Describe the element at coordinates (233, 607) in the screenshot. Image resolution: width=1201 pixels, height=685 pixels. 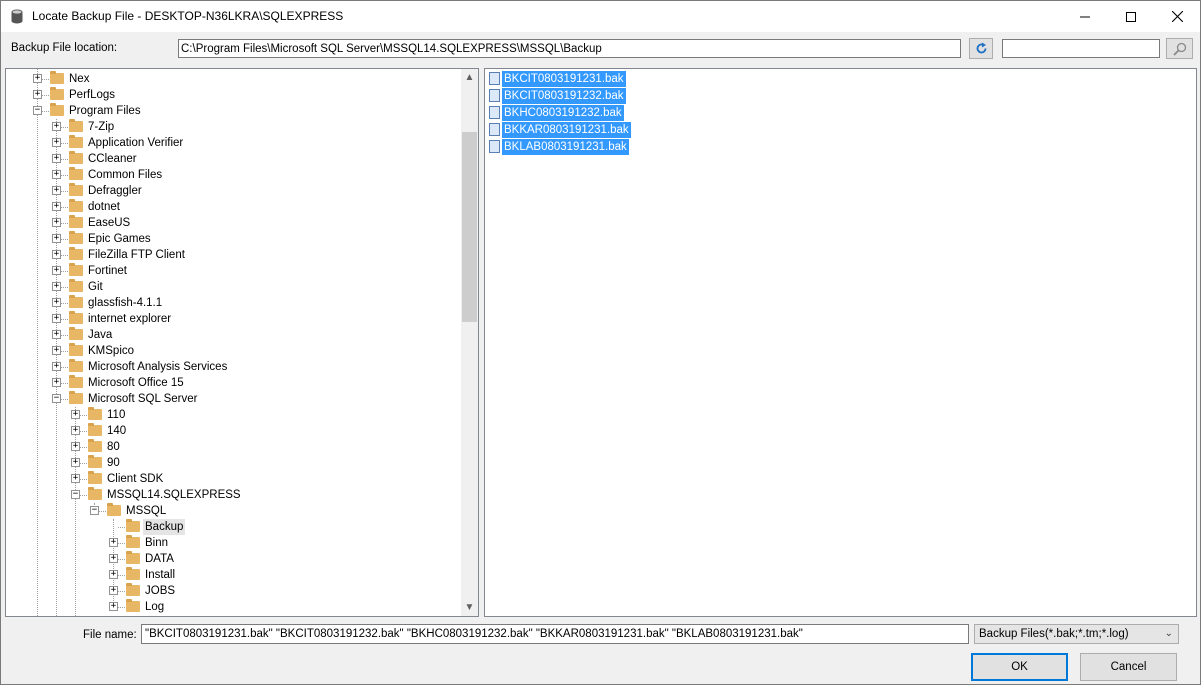
I see `tree-item: + Log` at that location.